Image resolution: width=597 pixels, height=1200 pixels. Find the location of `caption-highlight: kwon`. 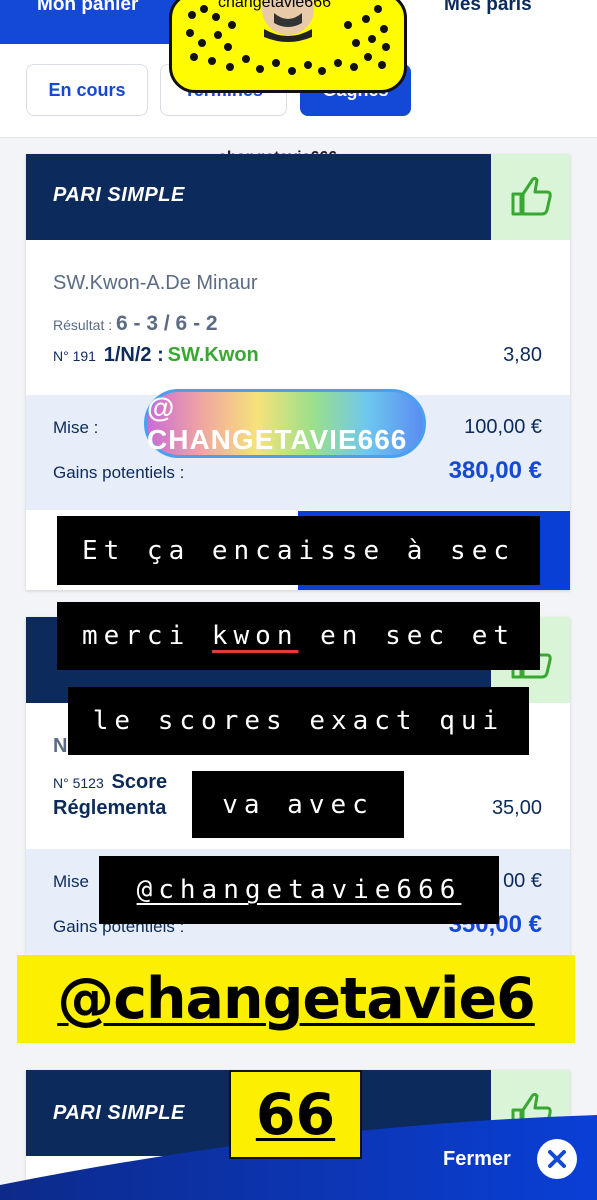

caption-highlight: kwon is located at coordinates (255, 636).